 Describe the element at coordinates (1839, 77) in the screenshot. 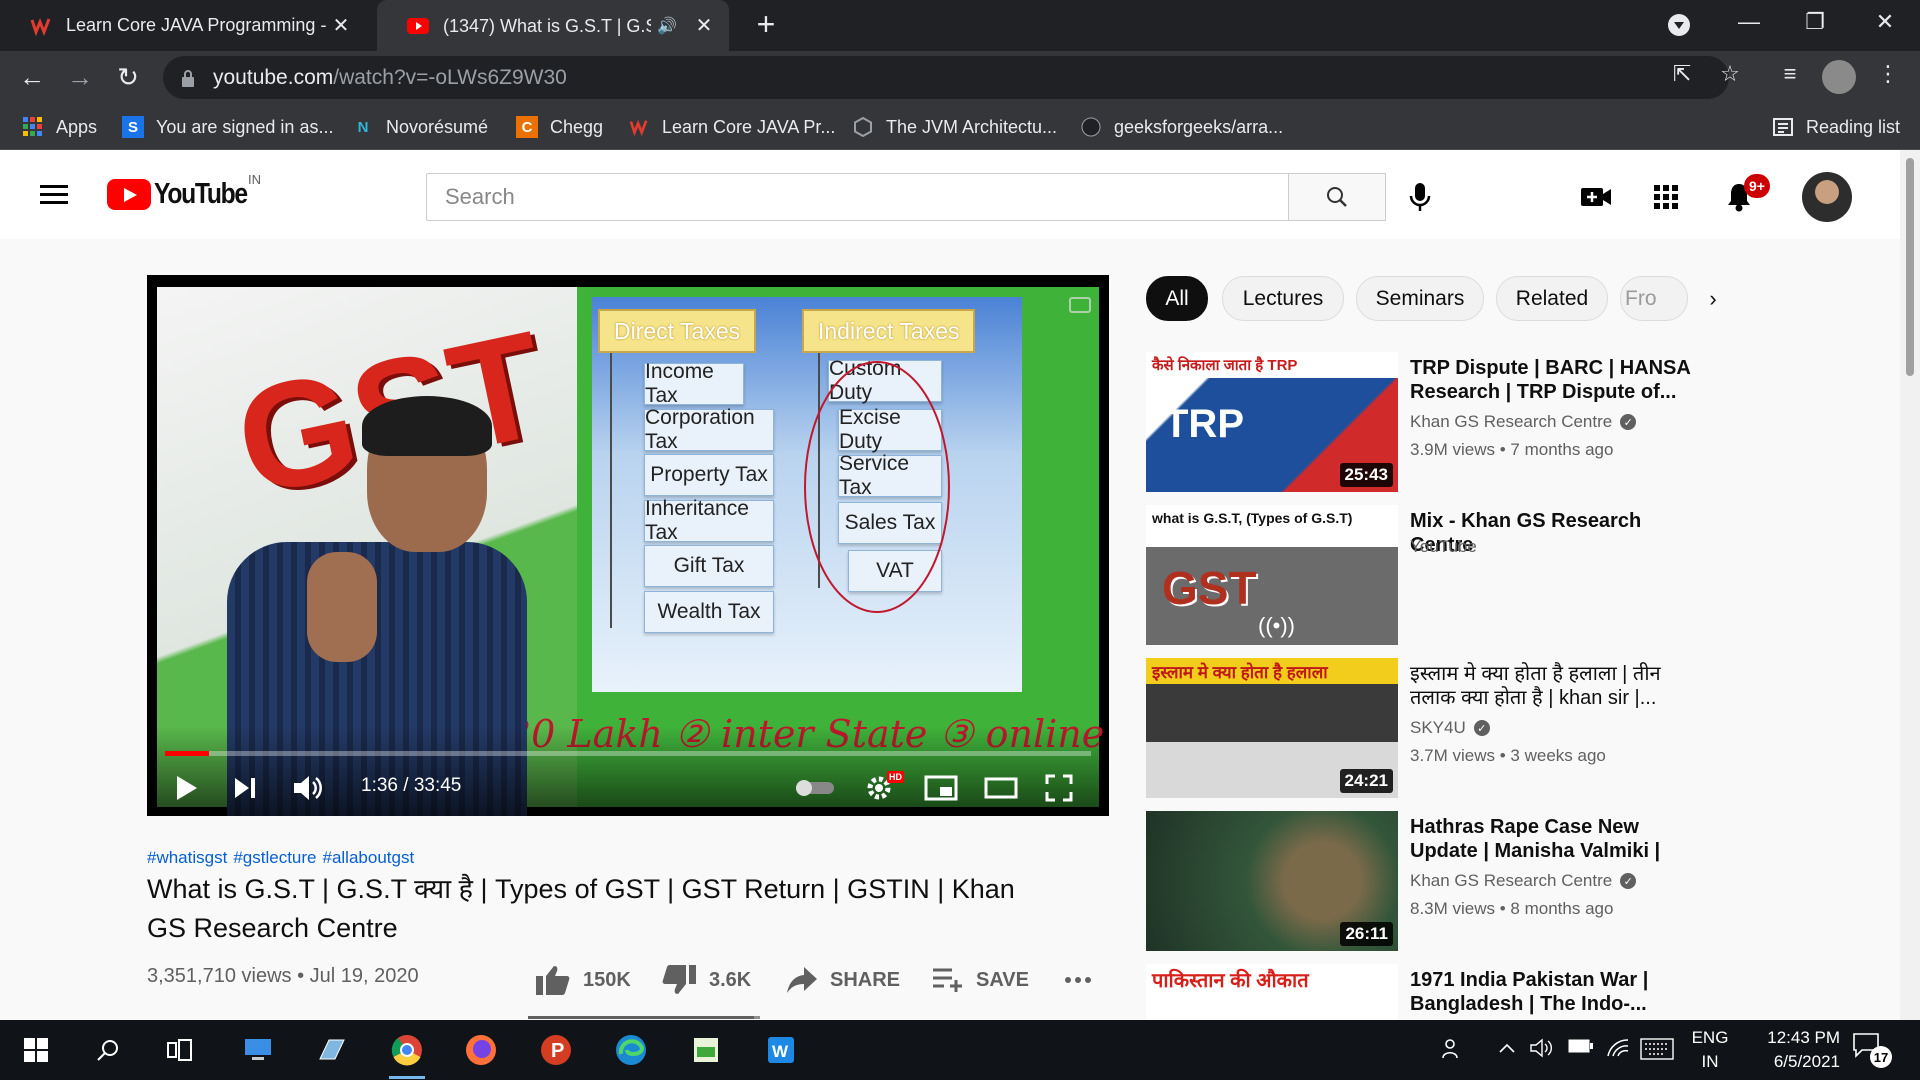

I see `profile-avatar` at that location.